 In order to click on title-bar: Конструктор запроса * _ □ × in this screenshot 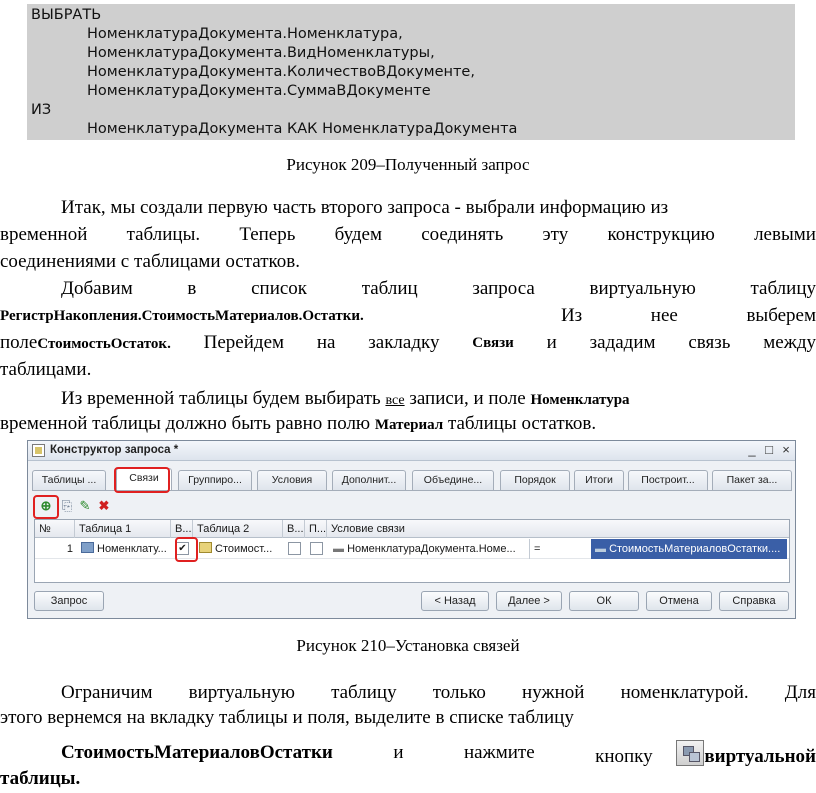, I will do `click(411, 451)`.